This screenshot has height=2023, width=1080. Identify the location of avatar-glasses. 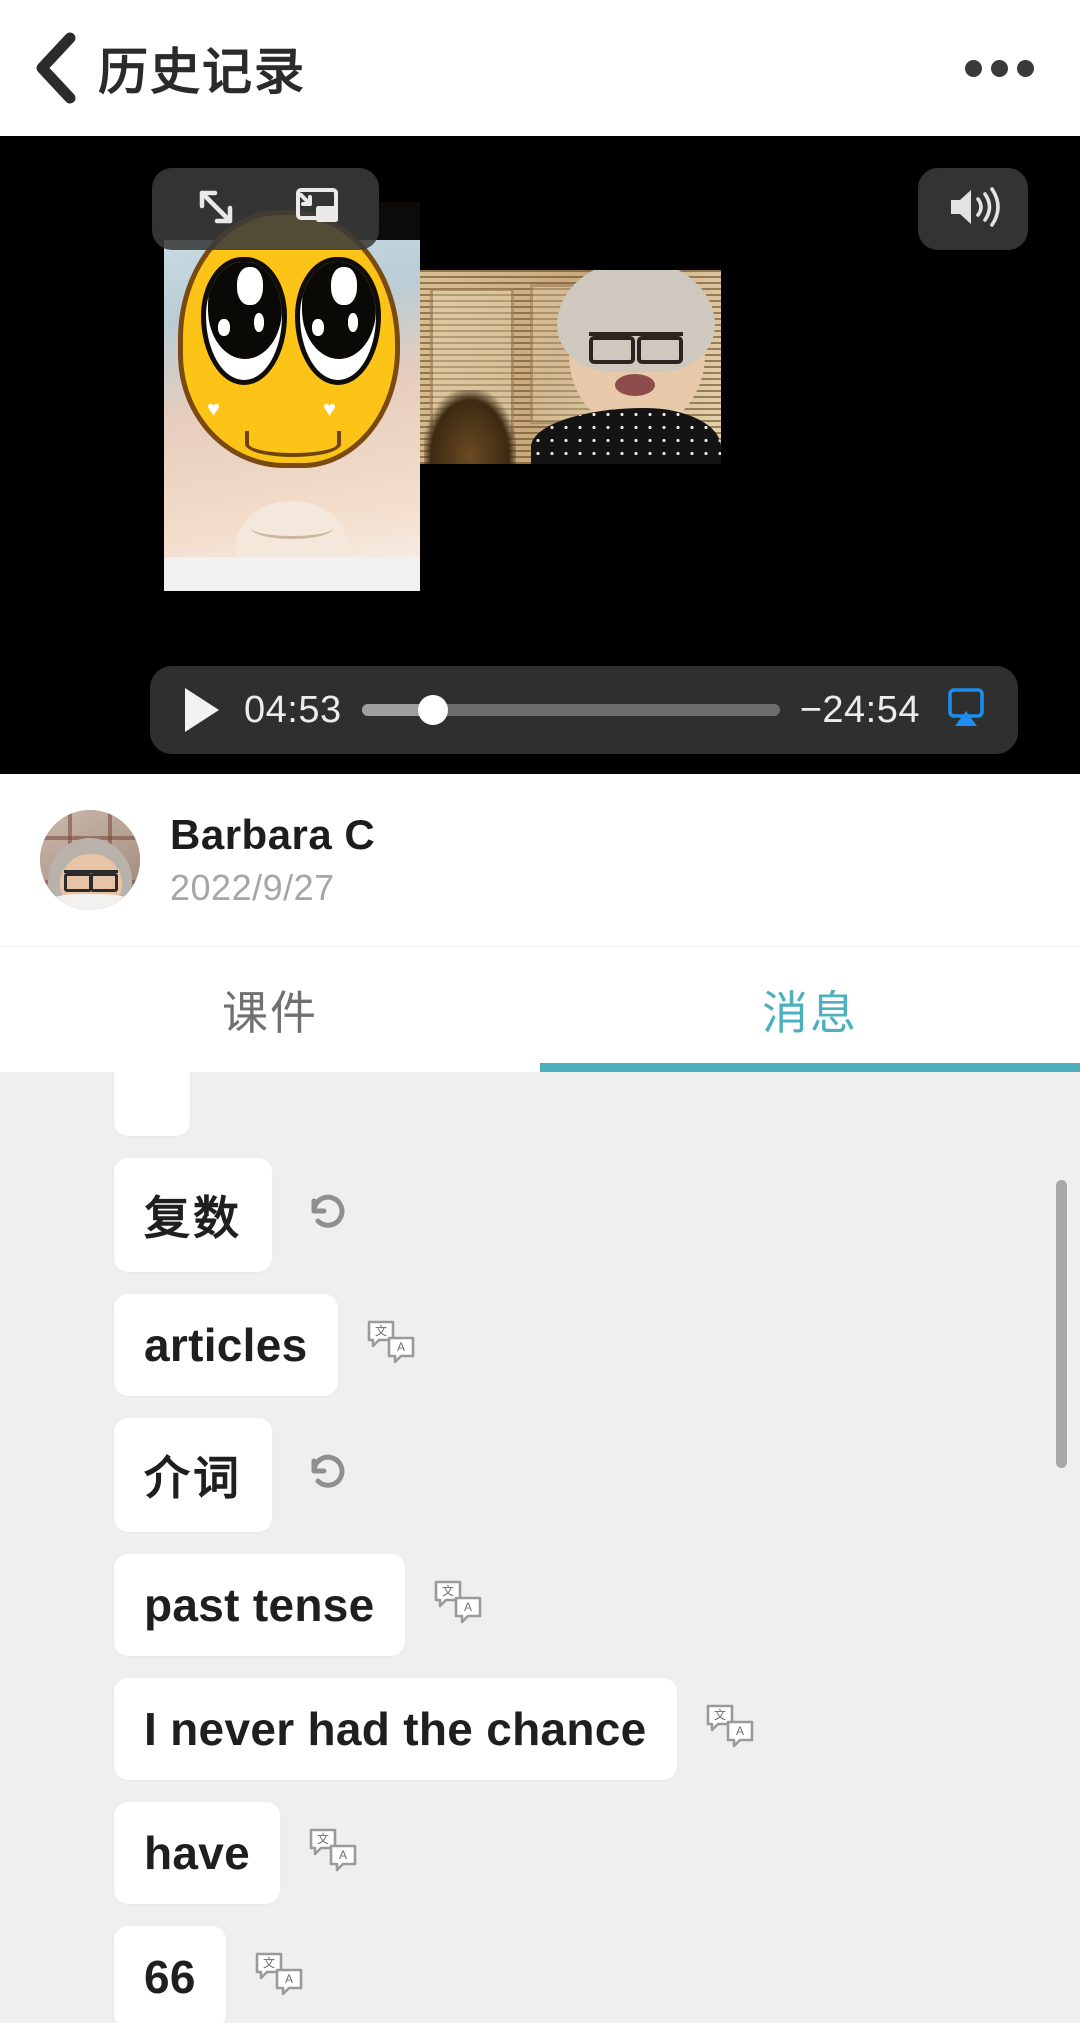
(91, 881).